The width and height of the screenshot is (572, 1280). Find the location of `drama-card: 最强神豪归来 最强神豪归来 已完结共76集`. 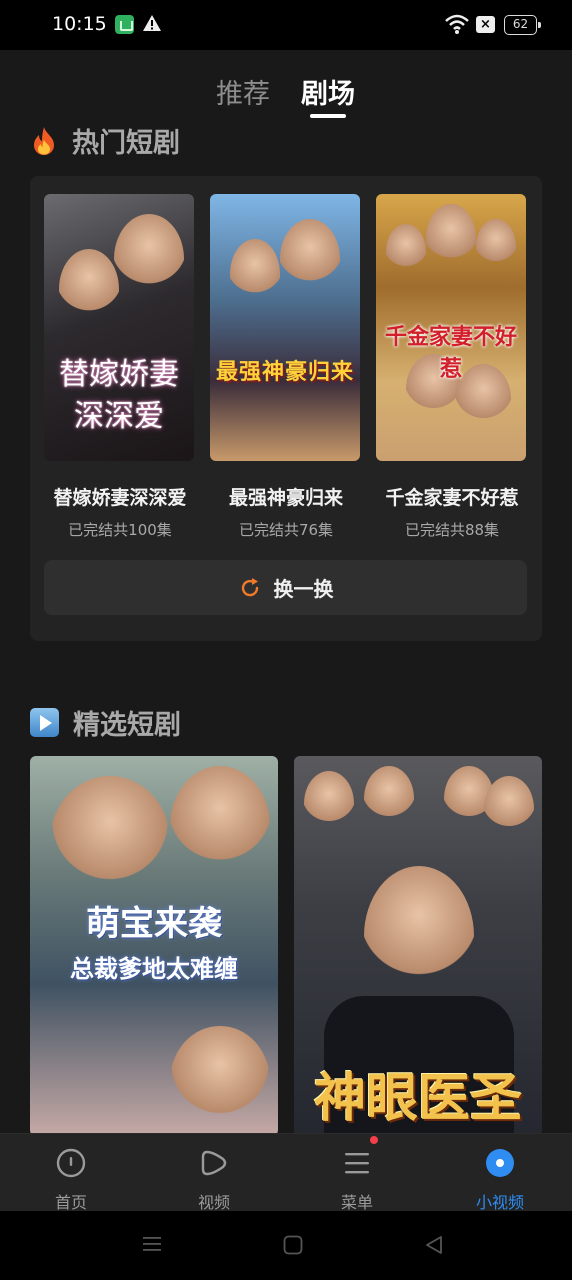

drama-card: 最强神豪归来 最强神豪归来 已完结共76集 is located at coordinates (286, 367).